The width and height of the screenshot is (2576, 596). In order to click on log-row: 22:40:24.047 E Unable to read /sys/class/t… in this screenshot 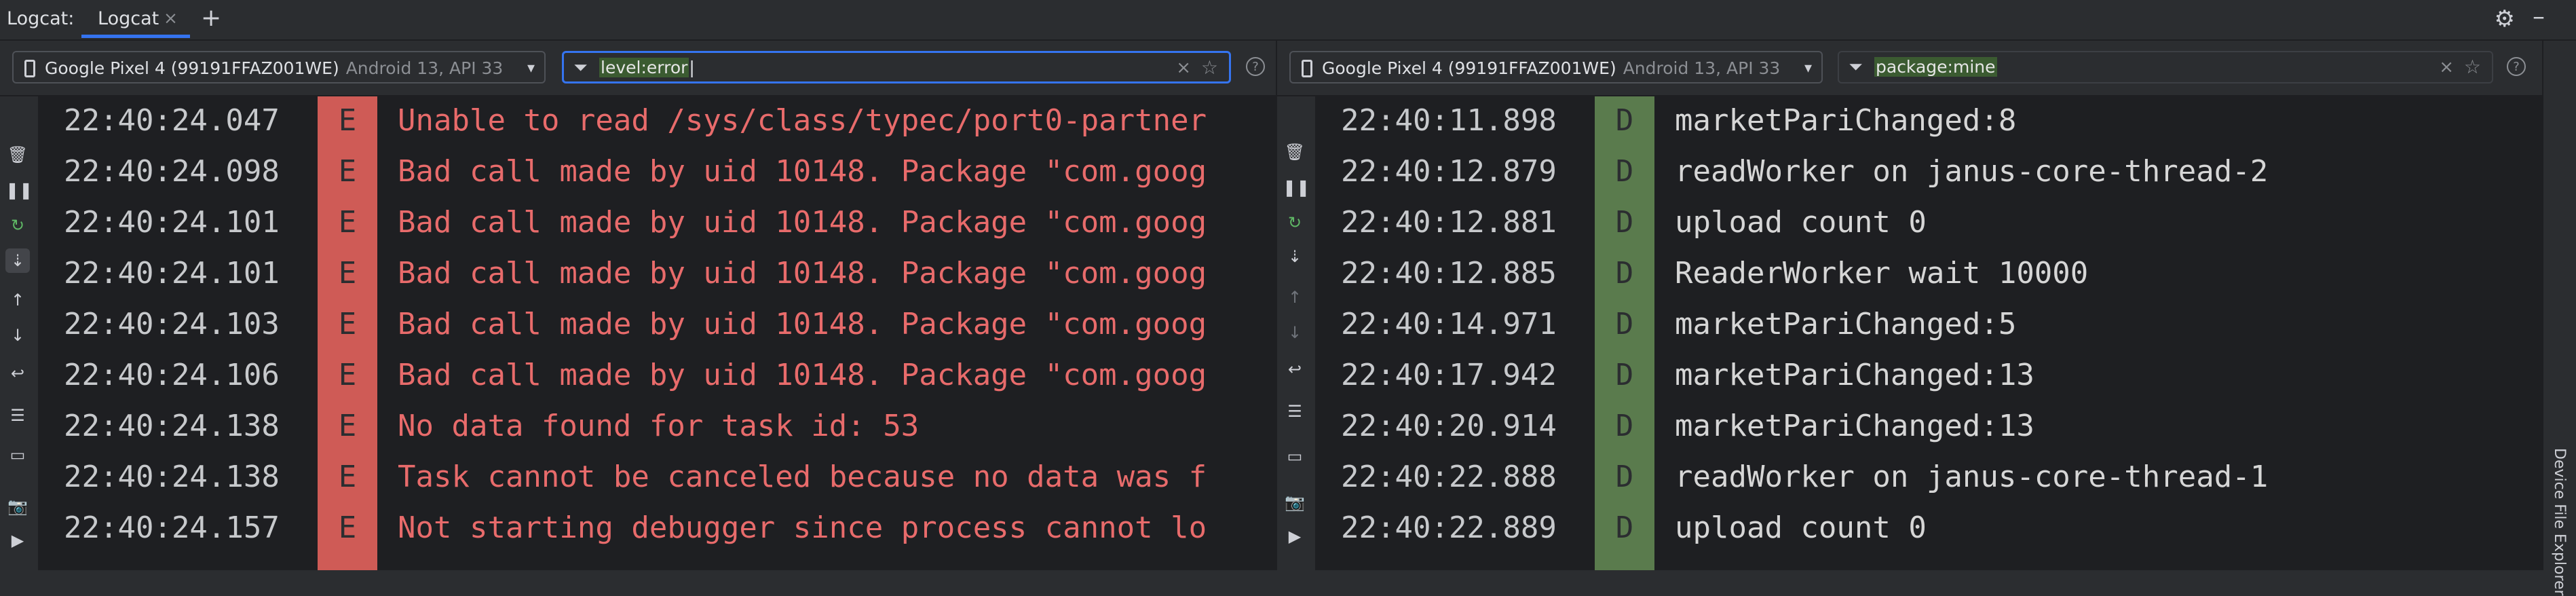, I will do `click(657, 121)`.